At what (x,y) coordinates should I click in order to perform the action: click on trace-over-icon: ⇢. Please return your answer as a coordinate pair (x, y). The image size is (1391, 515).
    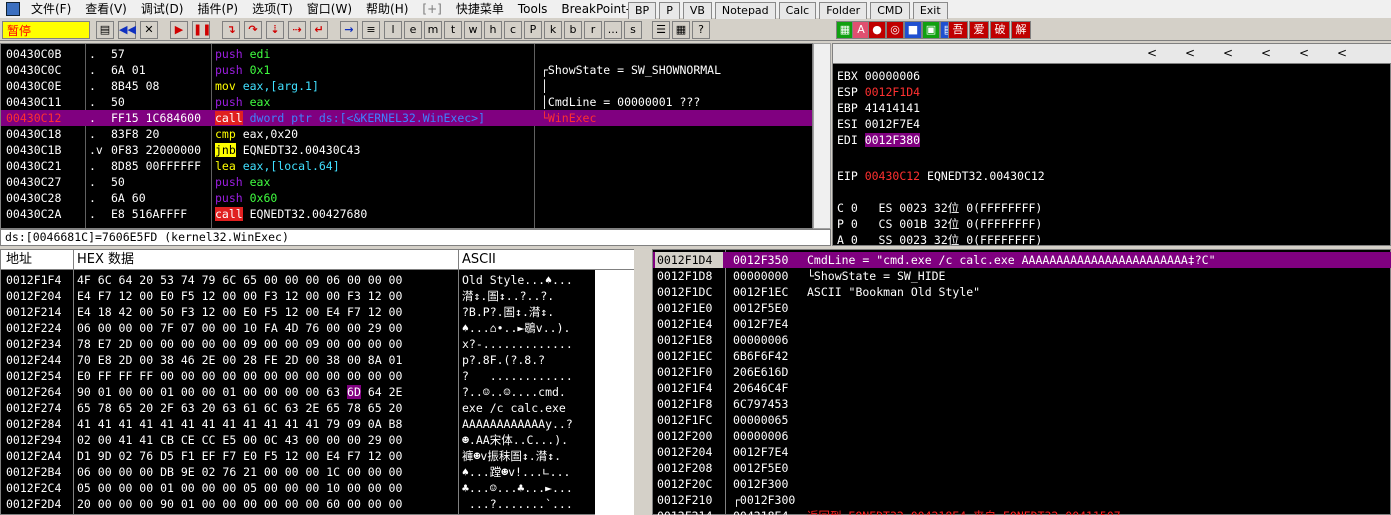
    Looking at the image, I should click on (297, 30).